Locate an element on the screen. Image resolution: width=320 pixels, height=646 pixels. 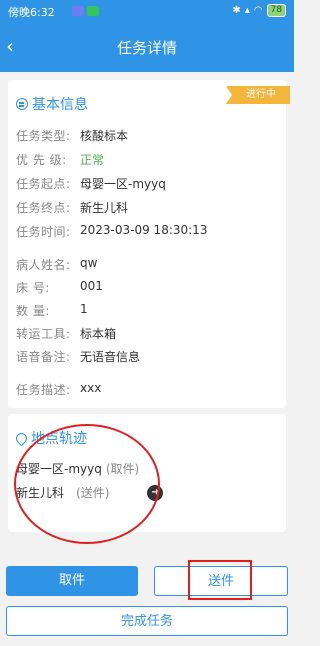
location-pin-icon is located at coordinates (21, 438).